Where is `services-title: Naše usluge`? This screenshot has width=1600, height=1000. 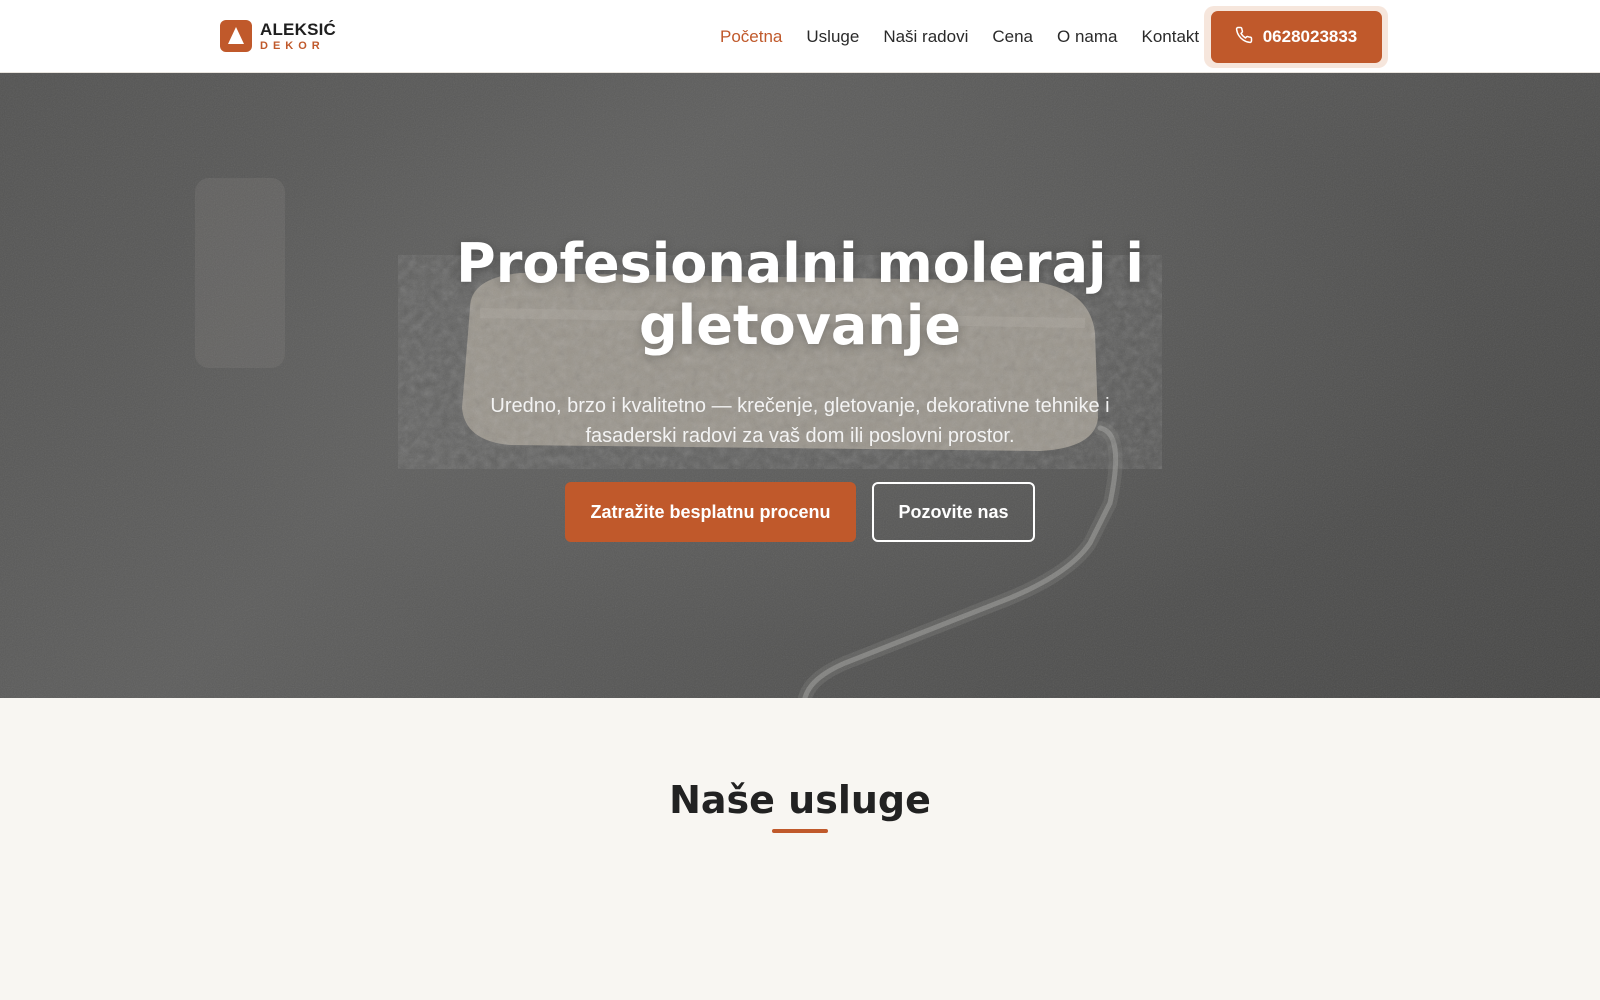 services-title: Naše usluge is located at coordinates (800, 800).